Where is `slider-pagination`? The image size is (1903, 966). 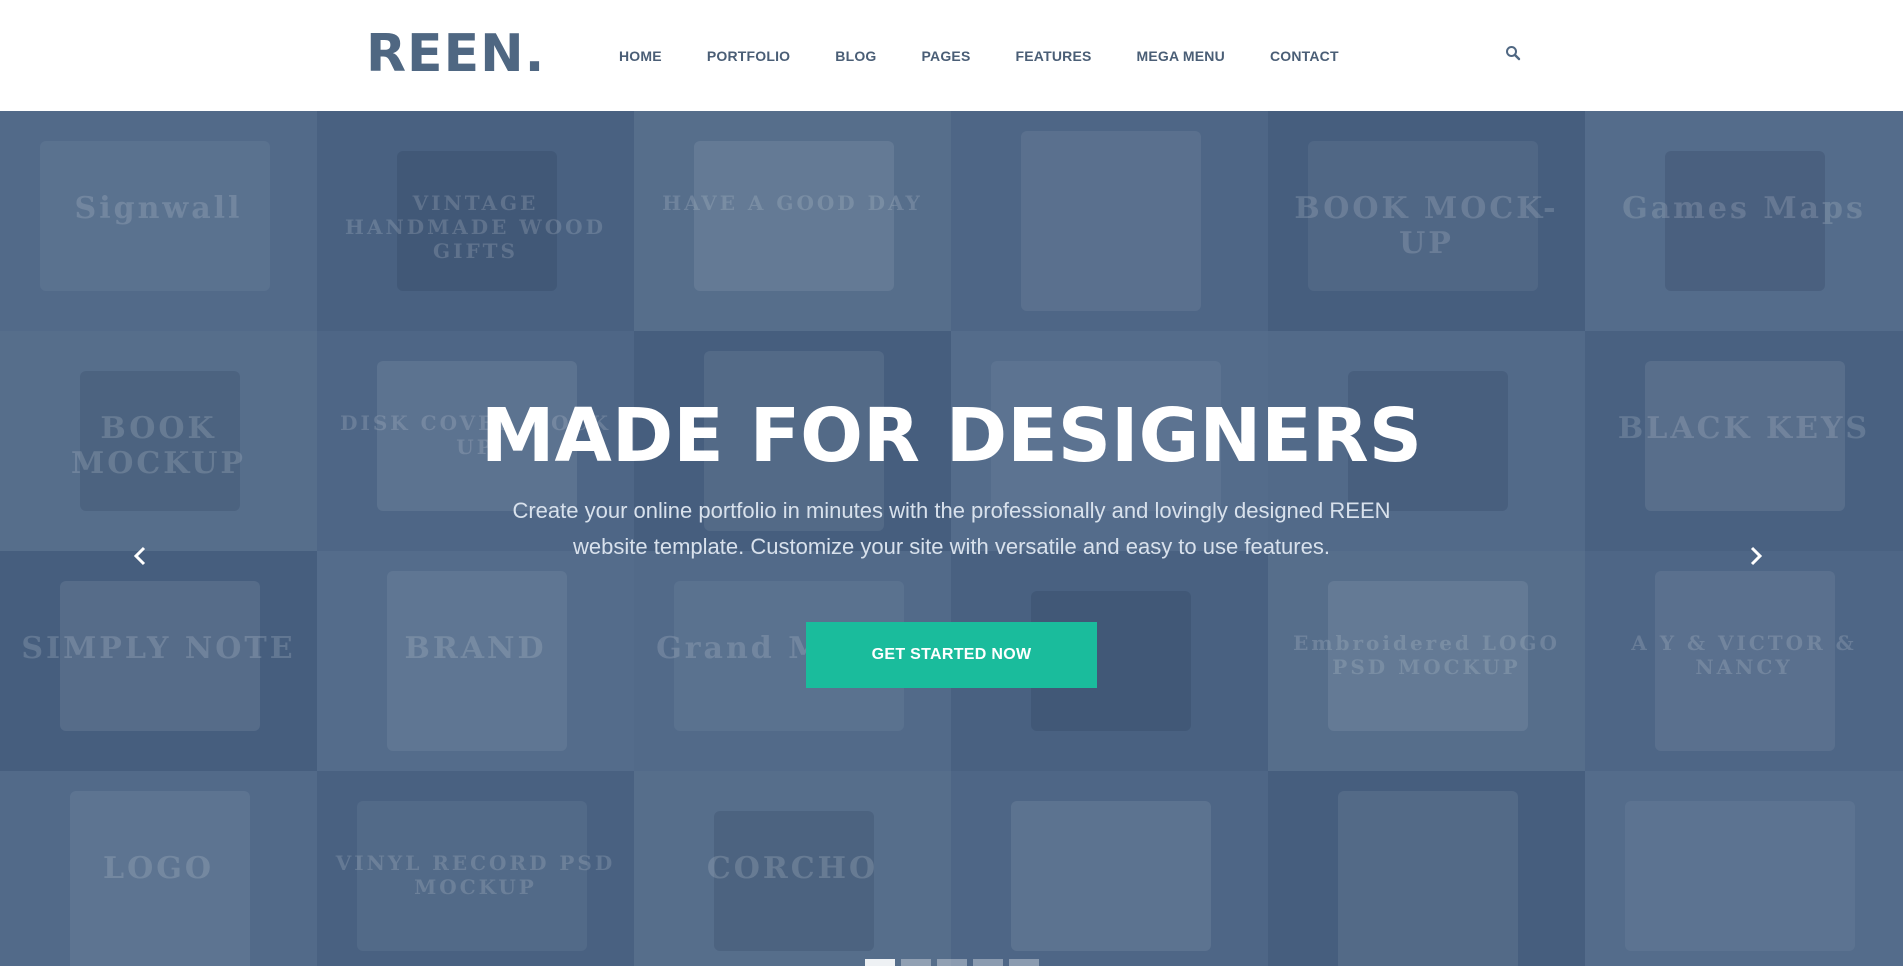 slider-pagination is located at coordinates (955, 962).